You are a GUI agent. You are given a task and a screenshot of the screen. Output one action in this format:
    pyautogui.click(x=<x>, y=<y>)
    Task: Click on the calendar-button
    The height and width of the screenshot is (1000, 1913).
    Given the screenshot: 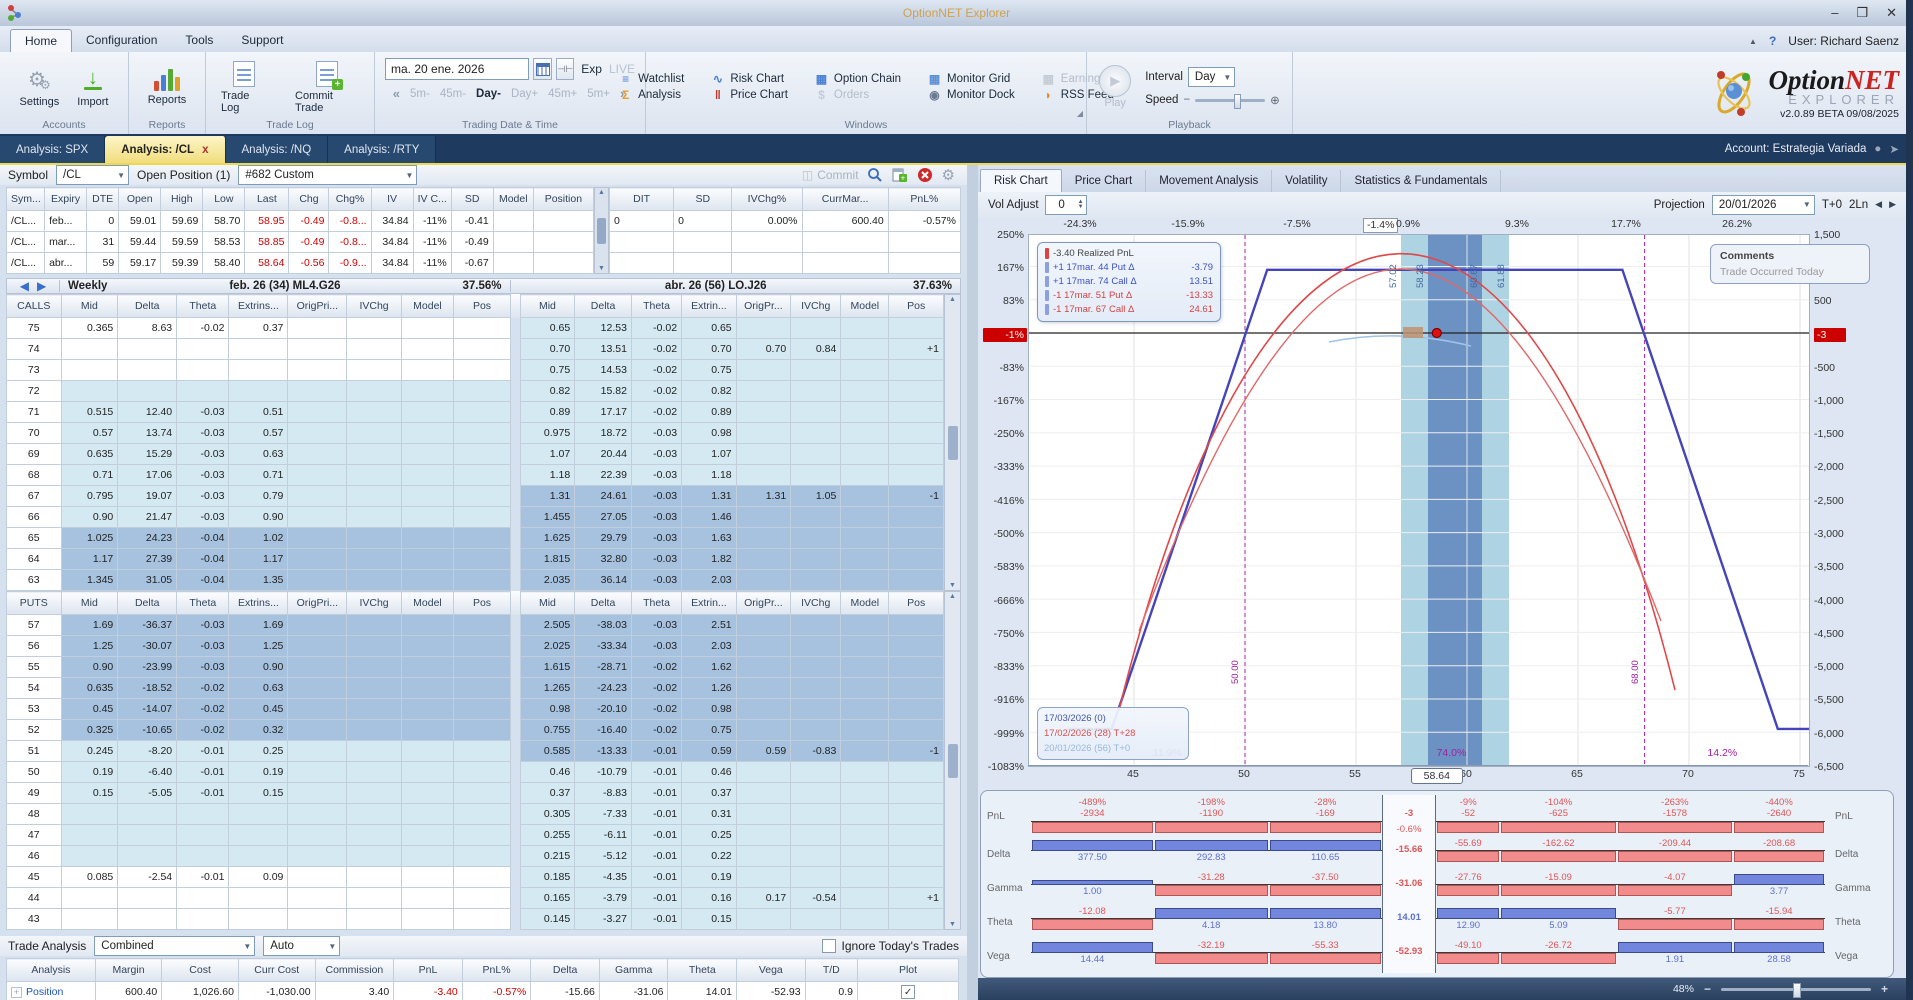 What is the action you would take?
    pyautogui.click(x=542, y=69)
    